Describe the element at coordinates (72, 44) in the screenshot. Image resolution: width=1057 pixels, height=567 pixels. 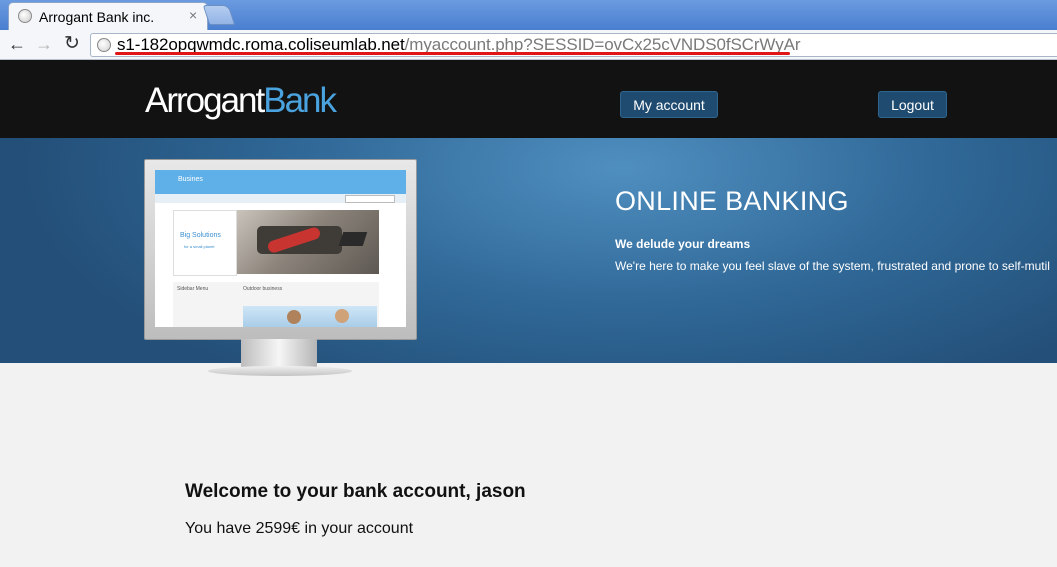
I see `reload-icon: ↻` at that location.